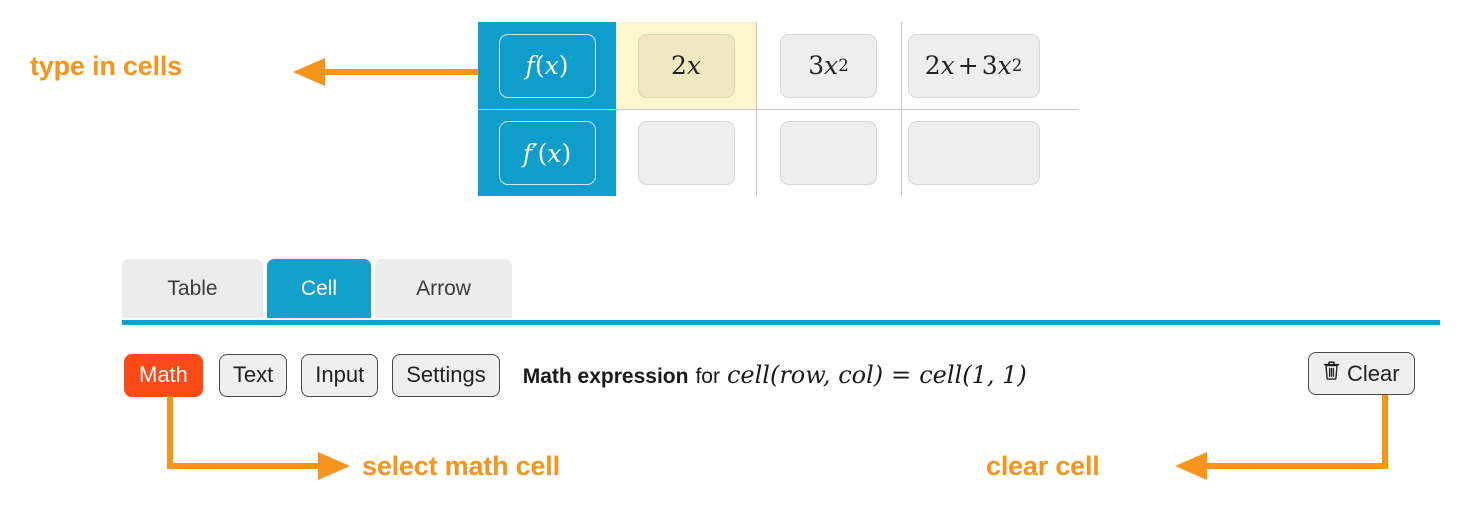 Image resolution: width=1480 pixels, height=521 pixels. Describe the element at coordinates (106, 66) in the screenshot. I see `annotation-type-in-cells: type in cells` at that location.